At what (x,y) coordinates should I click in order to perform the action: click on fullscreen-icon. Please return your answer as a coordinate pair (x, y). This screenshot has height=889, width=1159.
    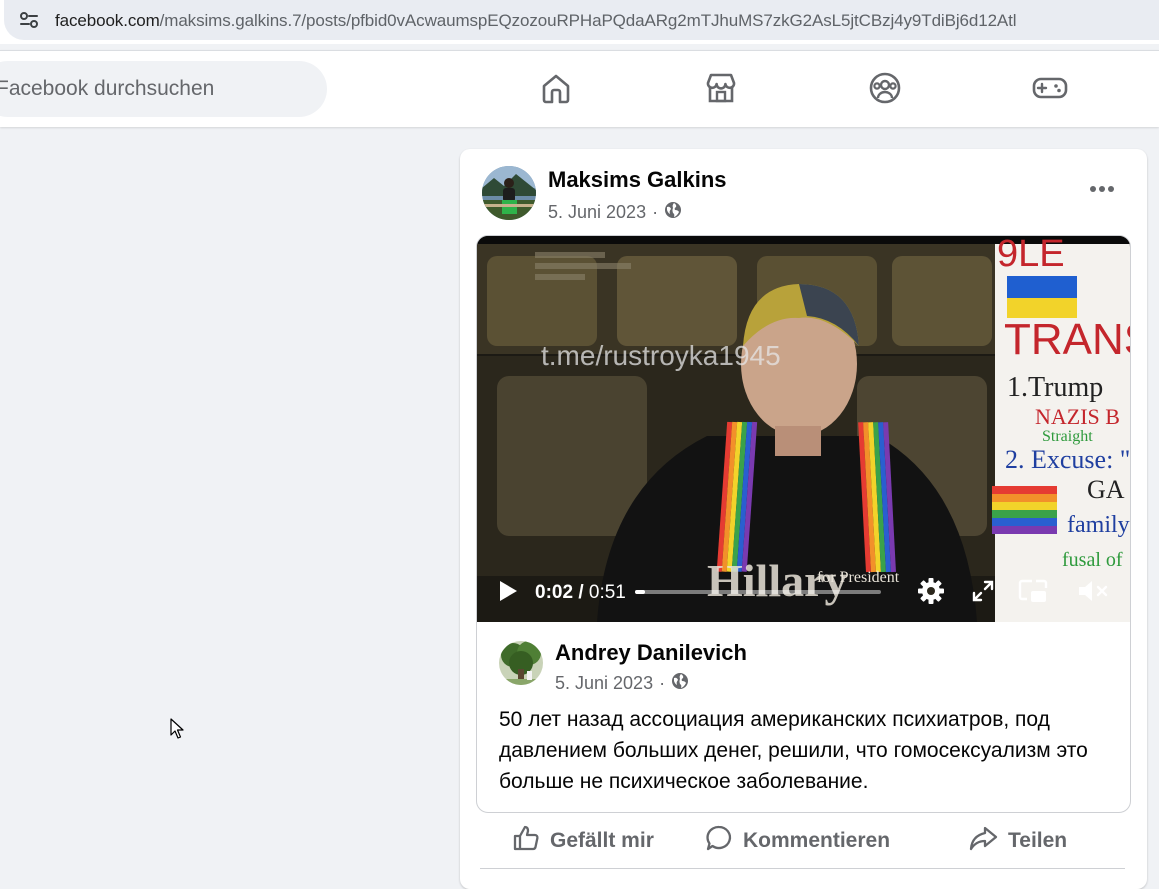
    Looking at the image, I should click on (983, 593).